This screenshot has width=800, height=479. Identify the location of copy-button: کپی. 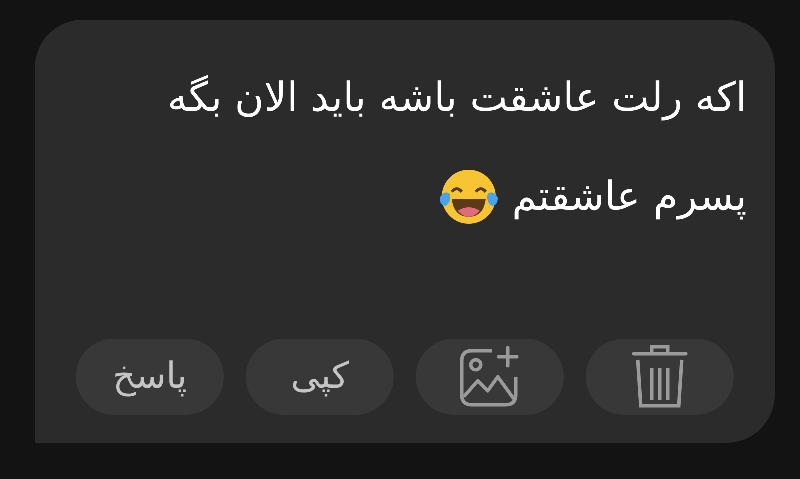
(320, 377).